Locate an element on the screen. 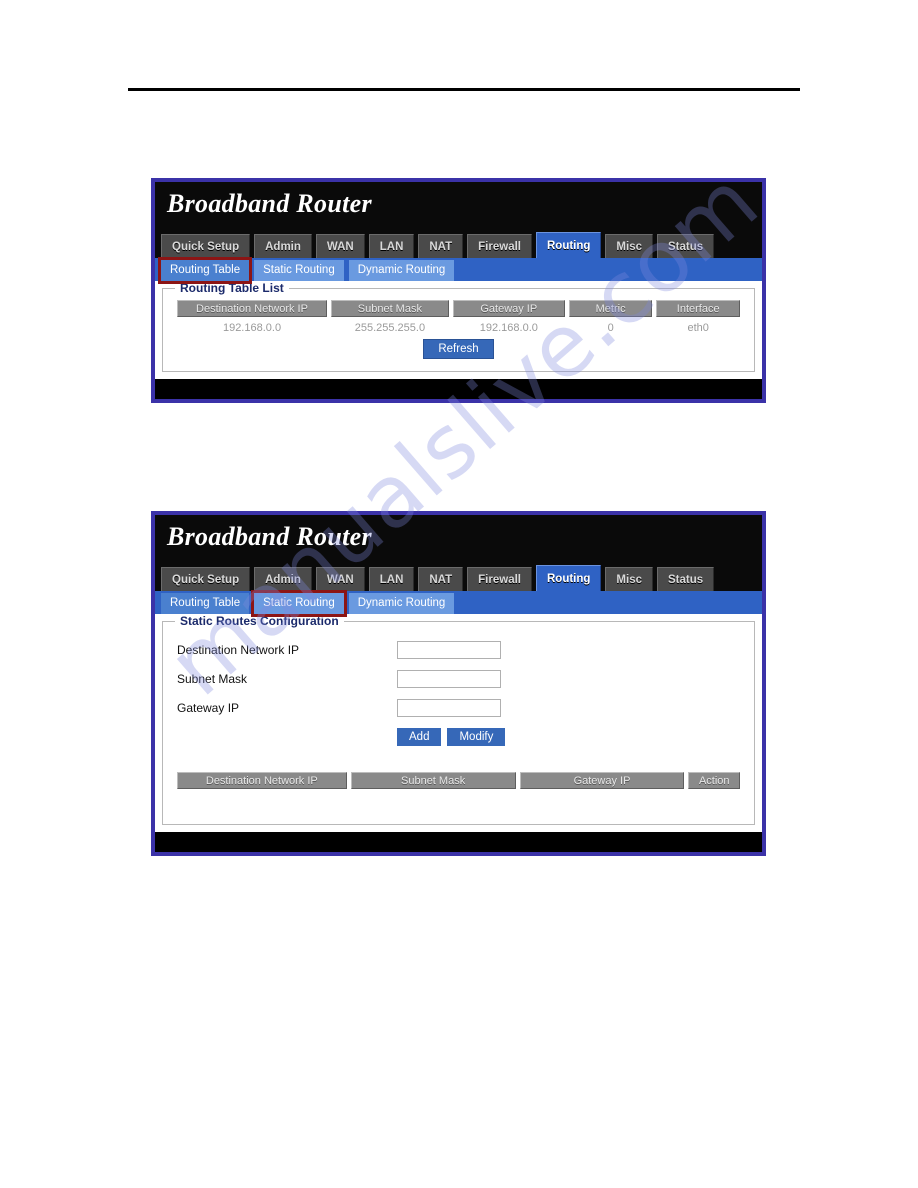 The width and height of the screenshot is (918, 1188). add-button: Add is located at coordinates (419, 737).